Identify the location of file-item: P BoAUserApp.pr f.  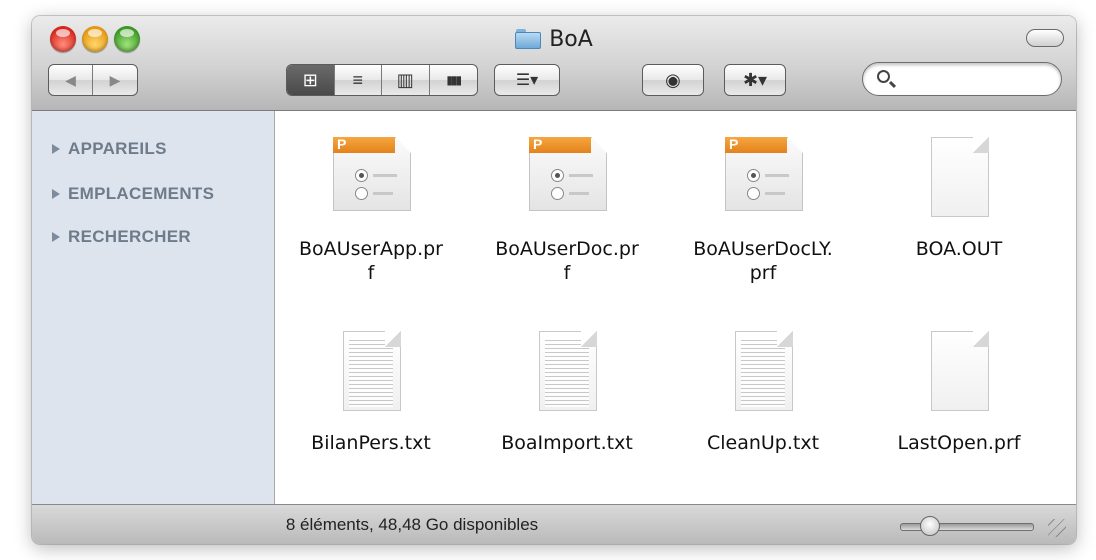
(371, 209).